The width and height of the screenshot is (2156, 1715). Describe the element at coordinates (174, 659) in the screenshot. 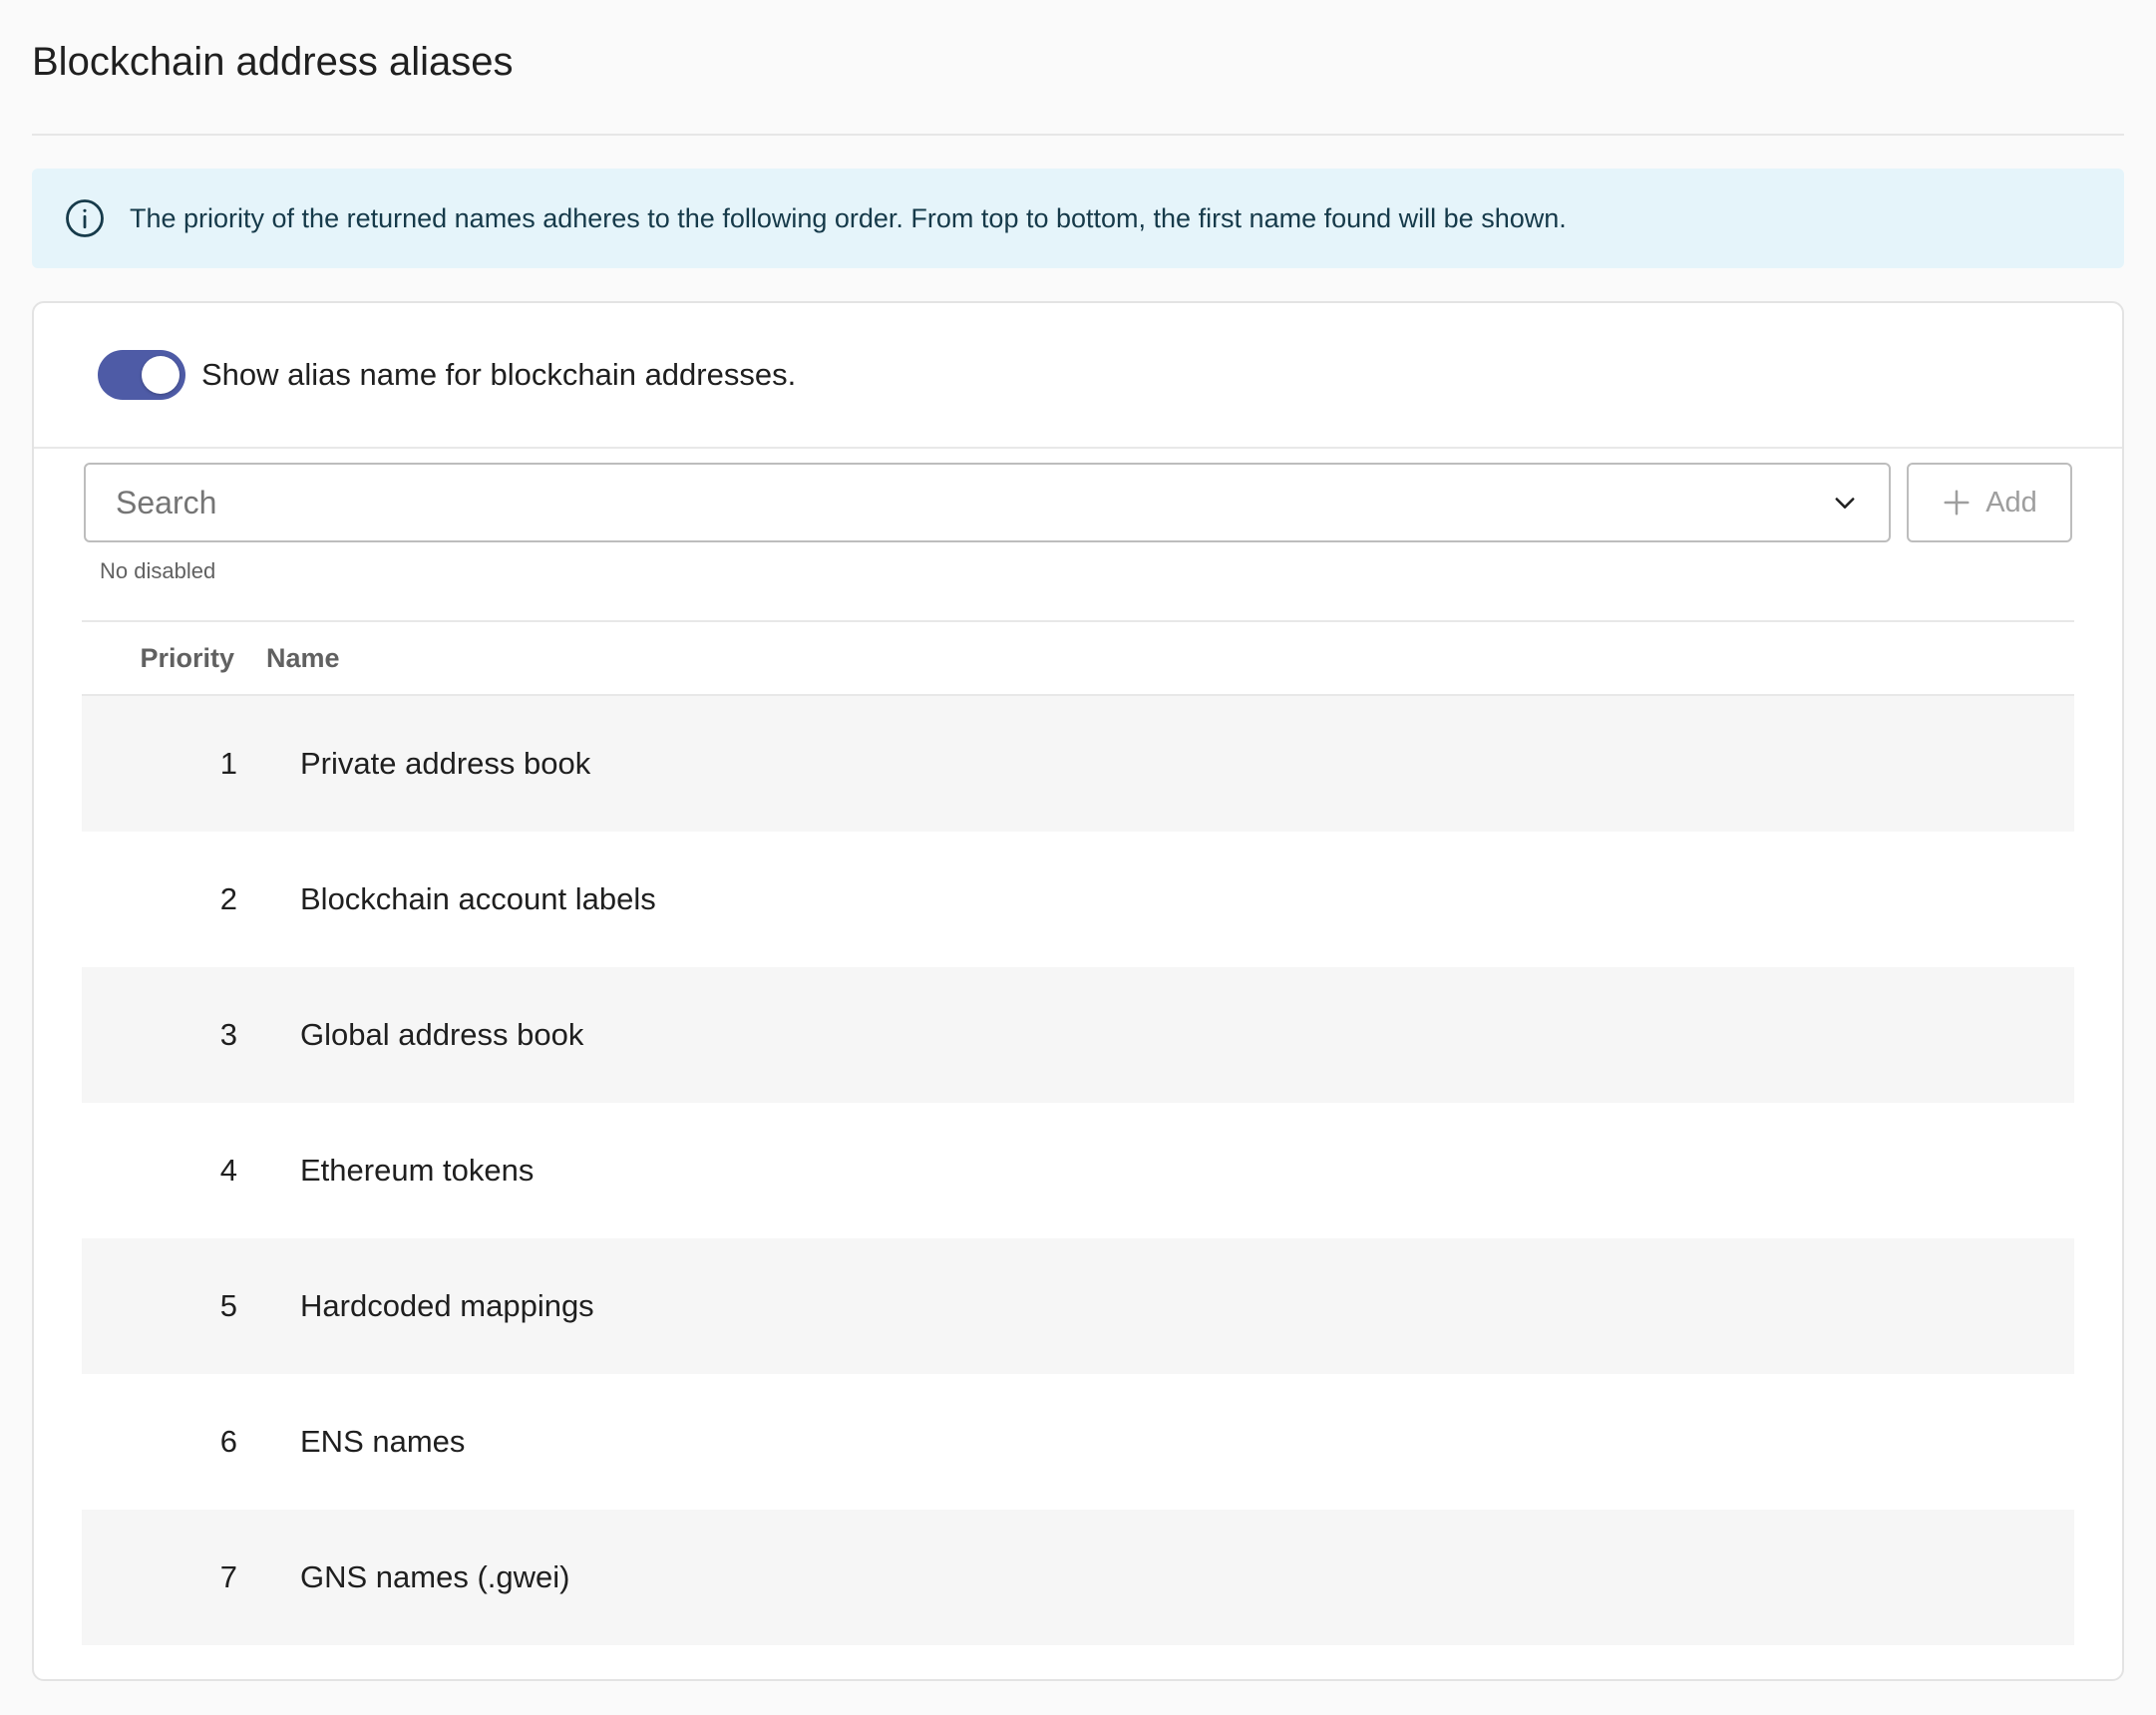

I see `header-priority: Priority` at that location.